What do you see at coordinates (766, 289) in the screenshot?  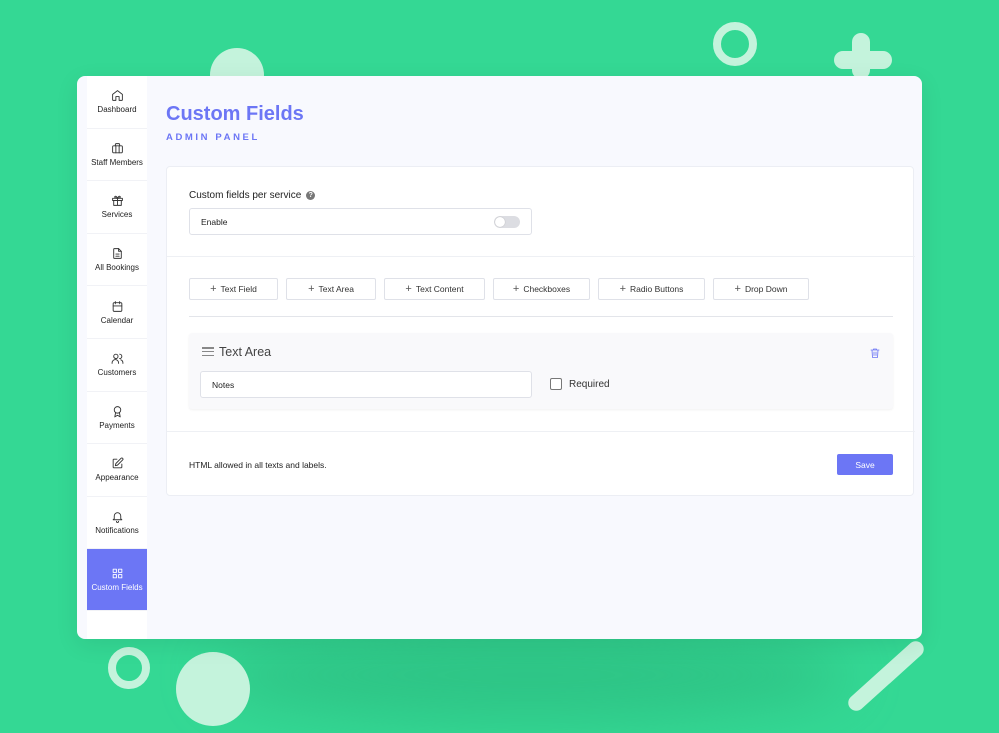 I see `add-button-label: Drop Down` at bounding box center [766, 289].